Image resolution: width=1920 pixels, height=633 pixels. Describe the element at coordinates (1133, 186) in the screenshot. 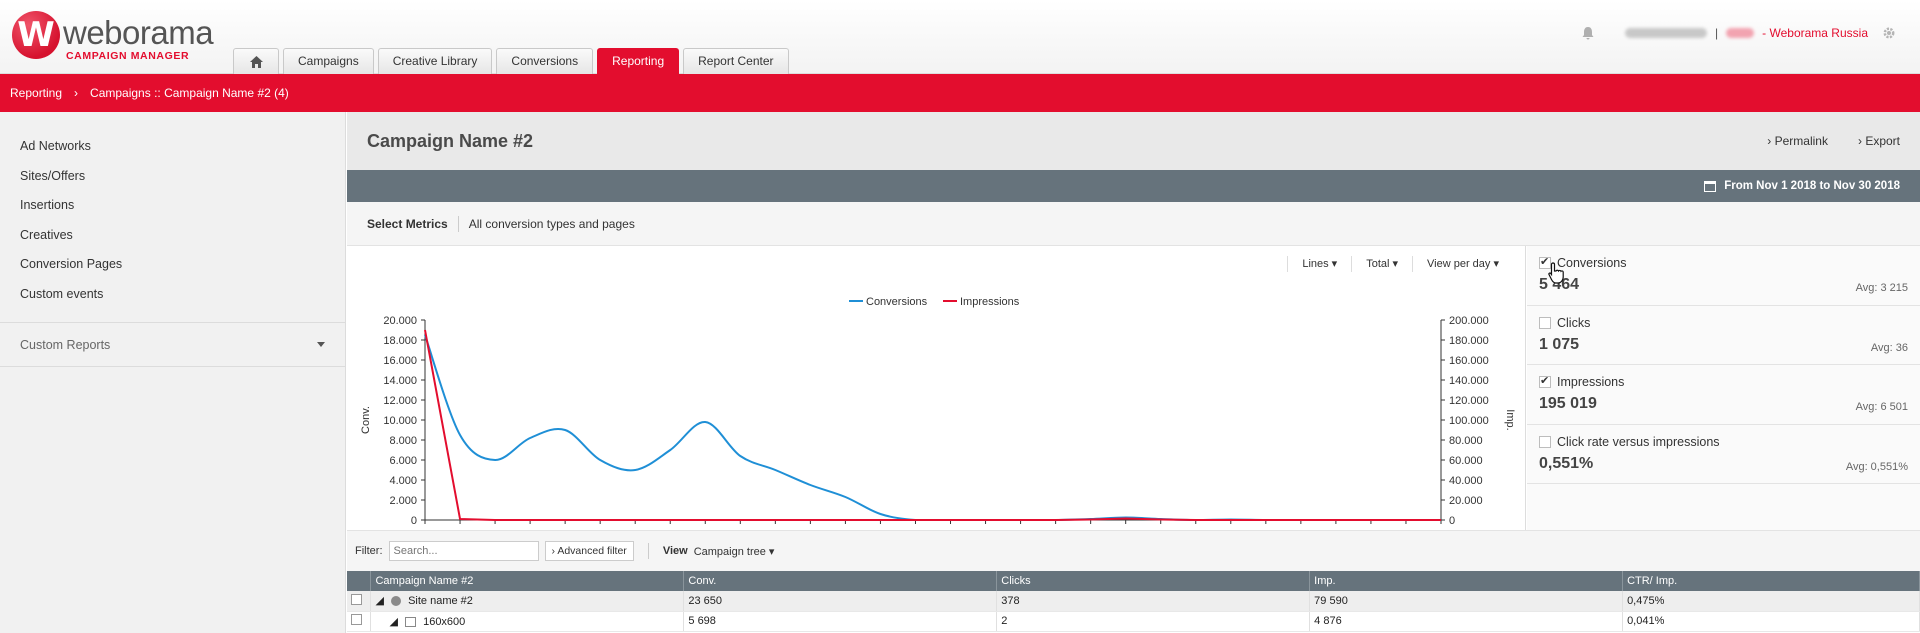

I see `date-range-picker: From Nov 1 2018 to Nov 30 2018` at that location.